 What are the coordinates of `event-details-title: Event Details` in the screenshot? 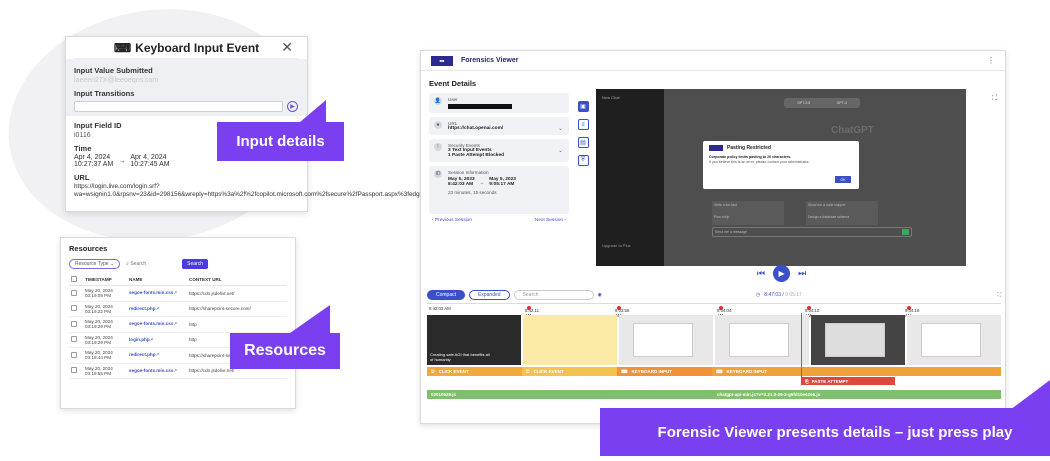 It's located at (453, 83).